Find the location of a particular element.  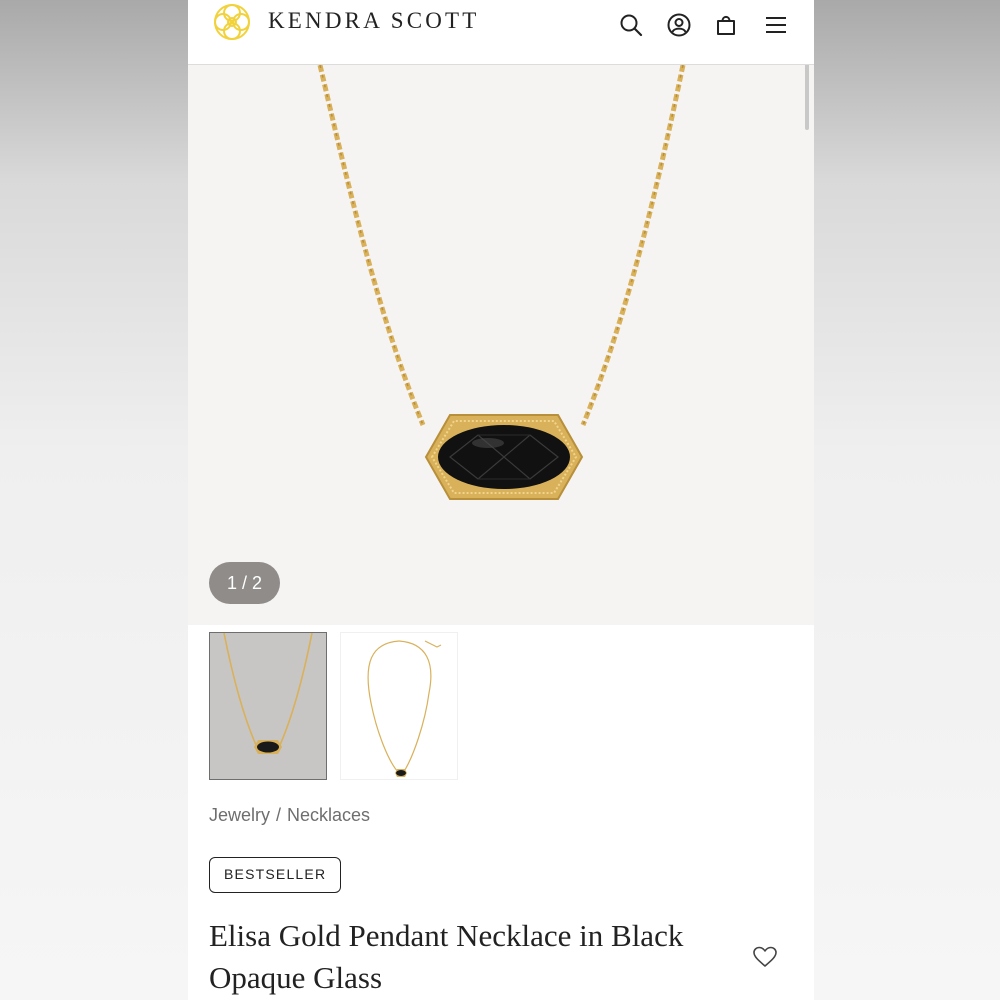

bag-icon is located at coordinates (726, 25).